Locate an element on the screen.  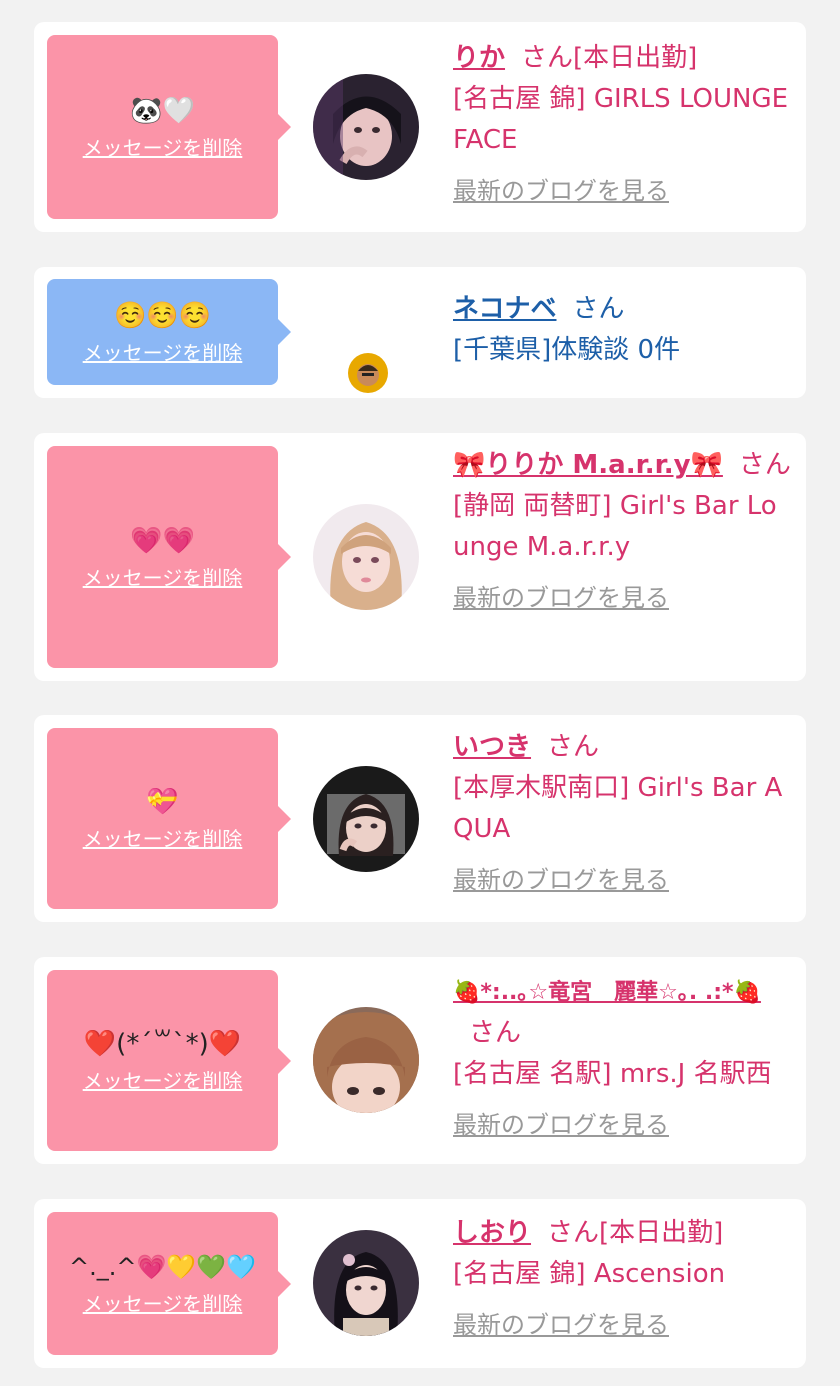
sender-name-link: 🍓*:..｡☆竜宮 麗華☆｡. .:*🍓 is located at coordinates (607, 992).